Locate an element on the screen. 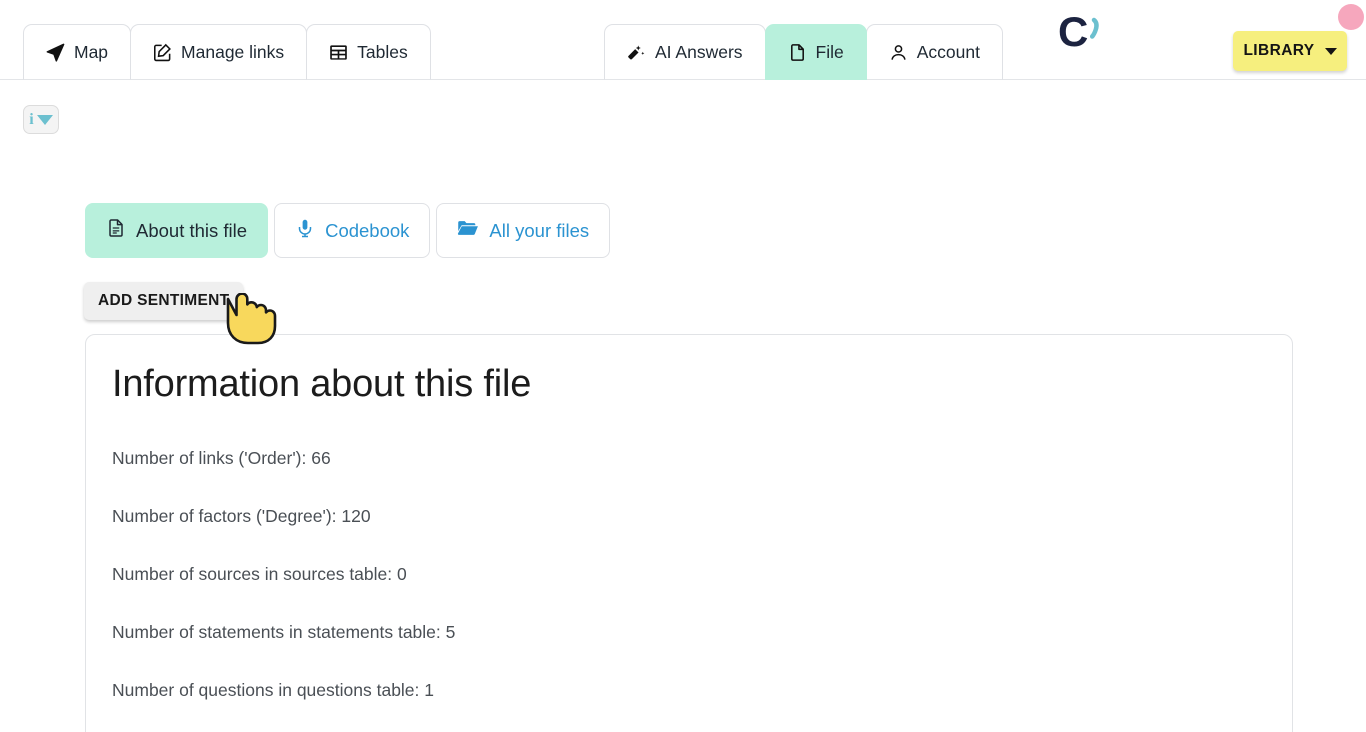 Image resolution: width=1366 pixels, height=732 pixels. nav-tab-manage-links: Manage links is located at coordinates (219, 52).